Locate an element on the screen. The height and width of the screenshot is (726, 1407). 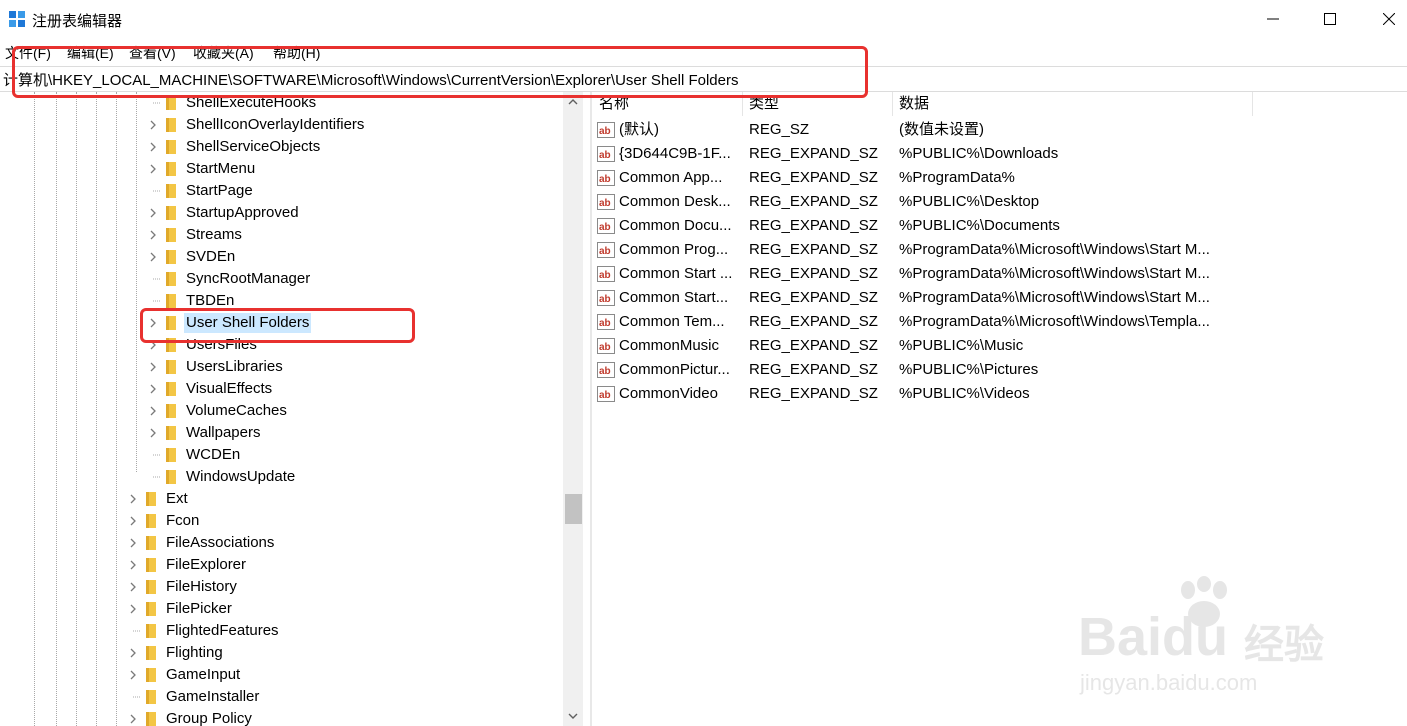
scroll-thumb is located at coordinates (573, 509).